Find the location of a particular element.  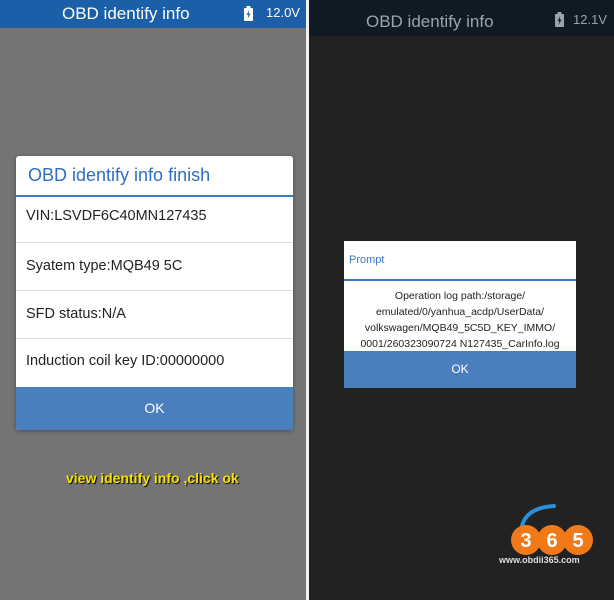

sfd-status-row: SFD status:N/A is located at coordinates (76, 314).